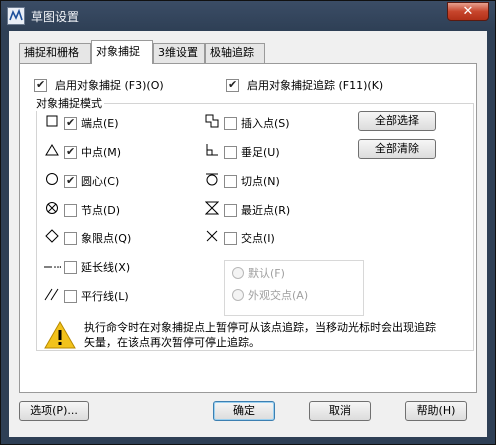 This screenshot has height=445, width=496. What do you see at coordinates (106, 238) in the screenshot?
I see `quadrant-label: 象限点(Q)` at bounding box center [106, 238].